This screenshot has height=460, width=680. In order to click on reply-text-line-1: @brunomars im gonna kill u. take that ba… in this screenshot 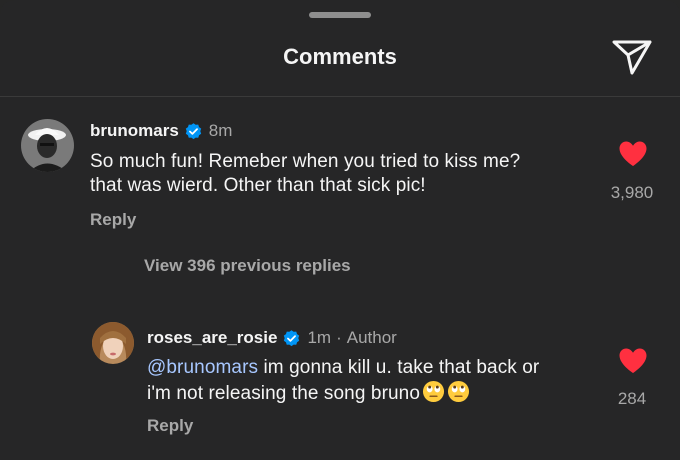, I will do `click(343, 368)`.